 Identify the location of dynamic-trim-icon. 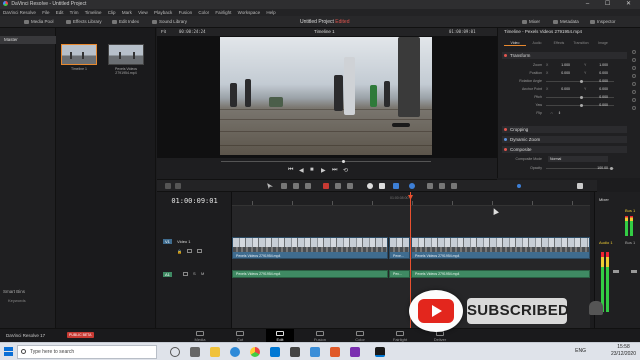
(296, 186).